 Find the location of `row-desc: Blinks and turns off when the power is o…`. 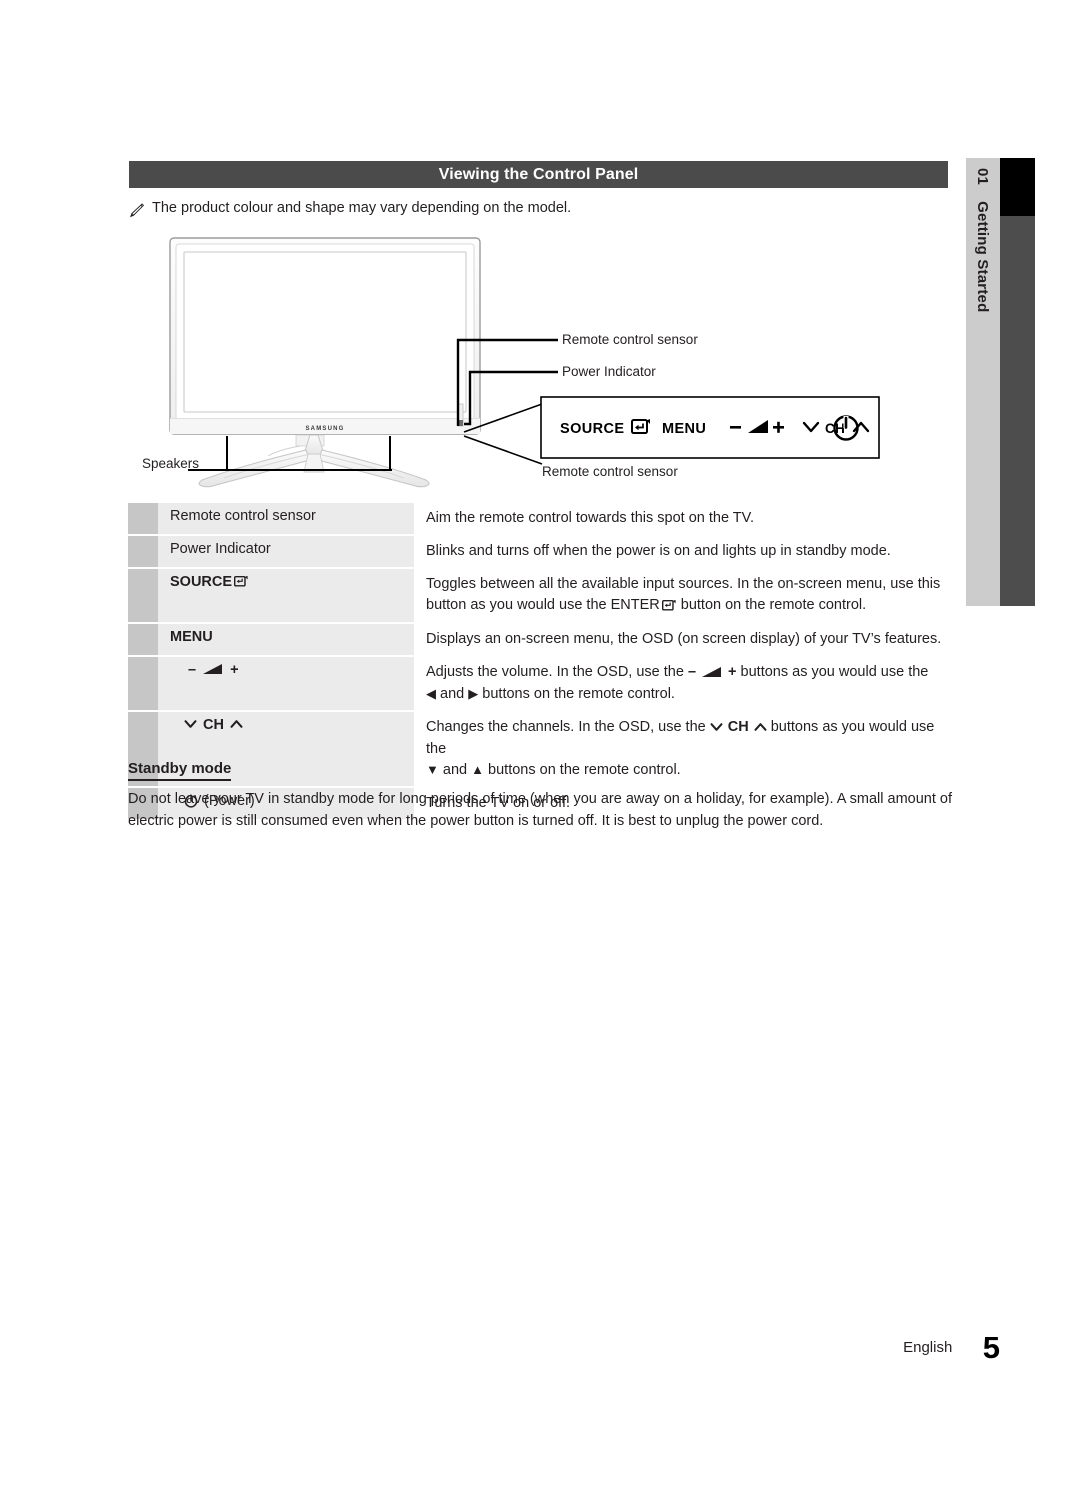

row-desc: Blinks and turns off when the power is o… is located at coordinates (658, 551).